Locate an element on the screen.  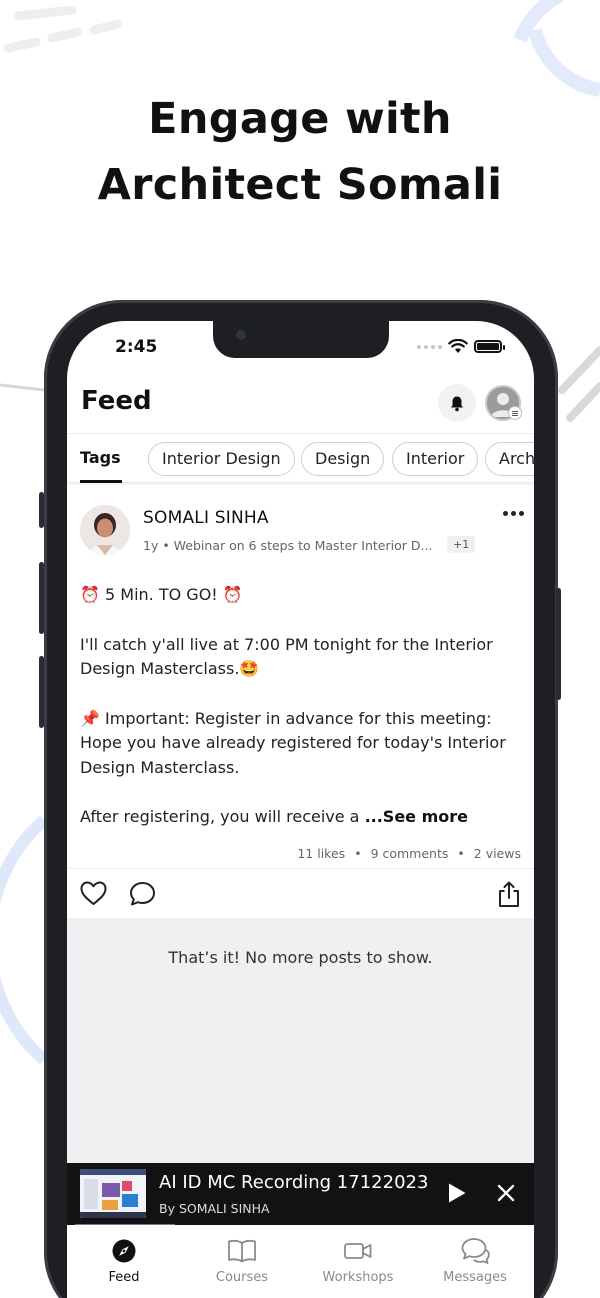
author-photo is located at coordinates (105, 530).